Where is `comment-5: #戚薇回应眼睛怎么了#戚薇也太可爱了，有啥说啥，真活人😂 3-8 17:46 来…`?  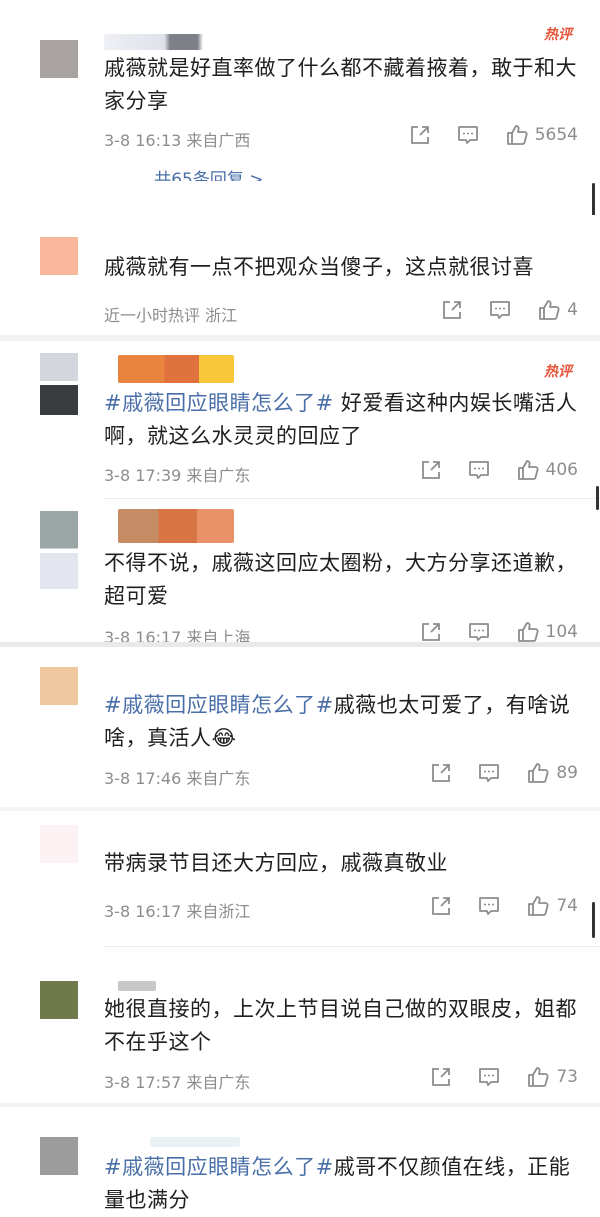
comment-5: #戚薇回应眼睛怎么了#戚薇也太可爱了，有啥说啥，真活人😂 3-8 17:46 来… is located at coordinates (300, 727).